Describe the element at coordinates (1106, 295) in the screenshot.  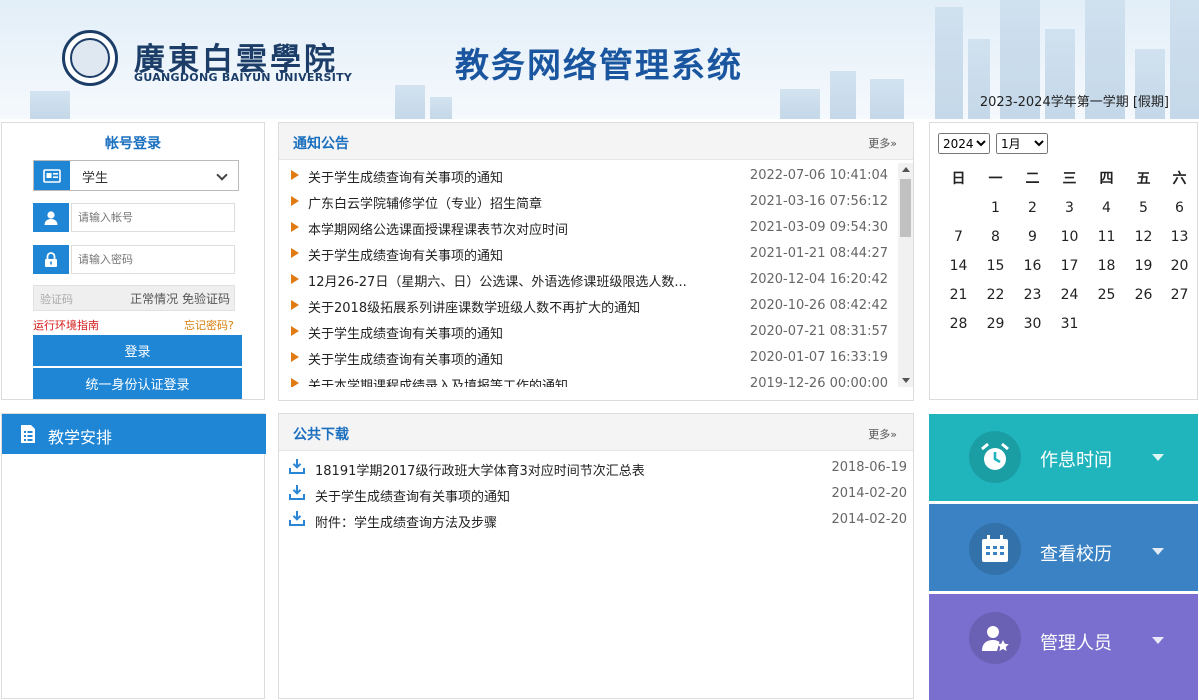
I see `calendar-day: 25` at that location.